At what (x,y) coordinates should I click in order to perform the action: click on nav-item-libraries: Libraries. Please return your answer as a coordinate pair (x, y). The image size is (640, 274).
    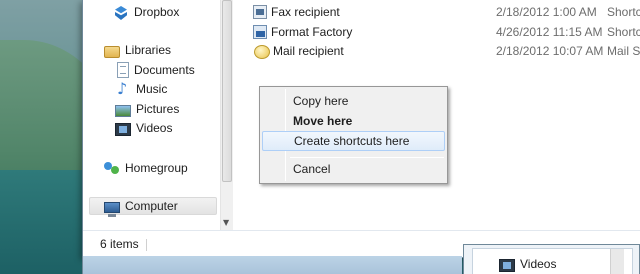
    Looking at the image, I should click on (137, 50).